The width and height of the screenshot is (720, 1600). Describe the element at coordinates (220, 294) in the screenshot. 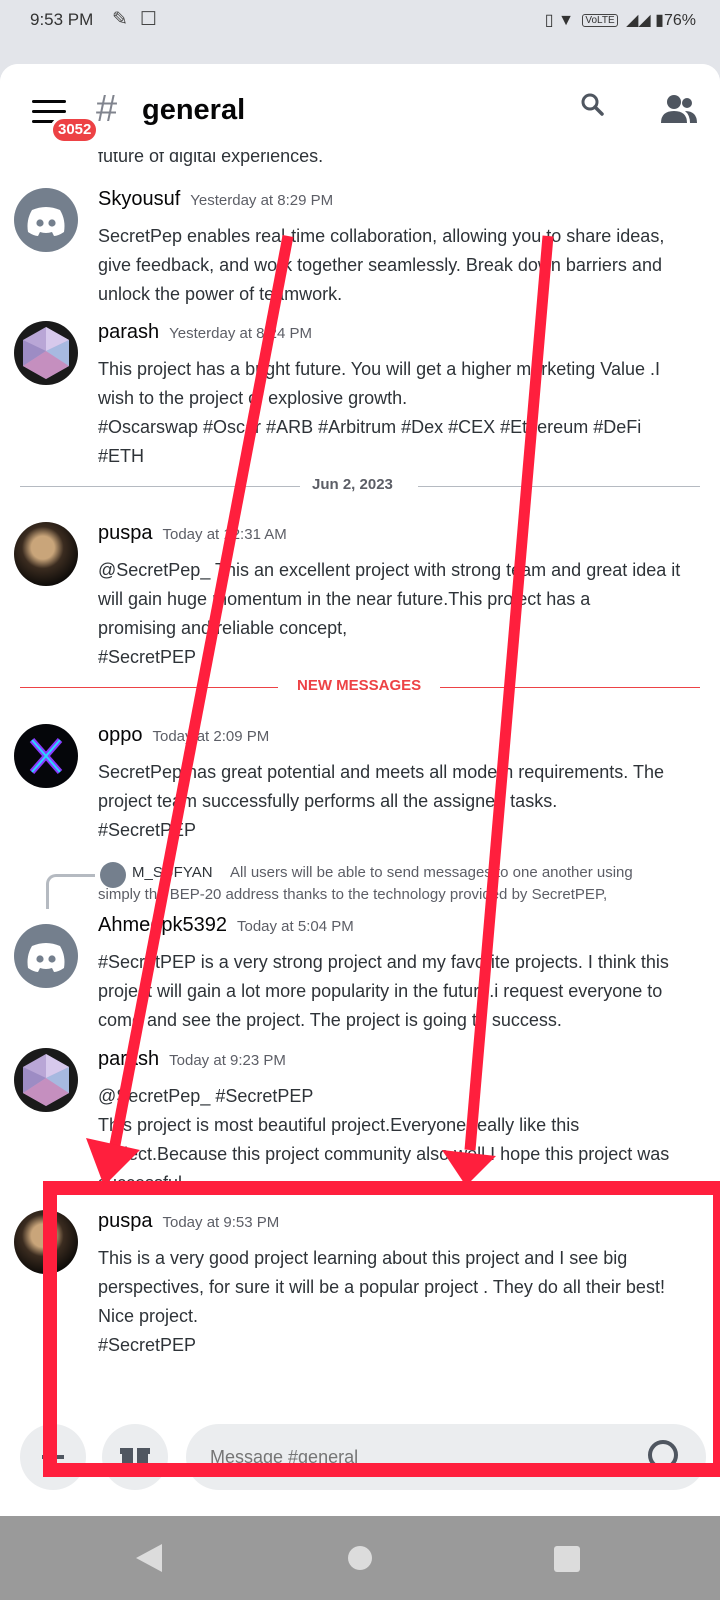

I see `message-line: unlock the power of teamwork.` at that location.